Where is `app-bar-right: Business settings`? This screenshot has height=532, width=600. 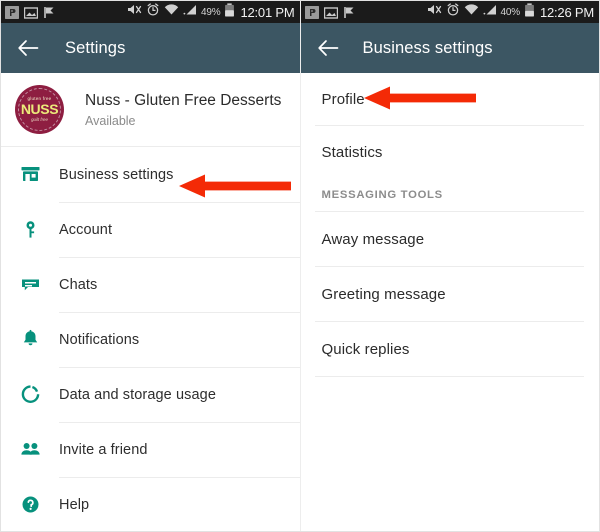 app-bar-right: Business settings is located at coordinates (449, 48).